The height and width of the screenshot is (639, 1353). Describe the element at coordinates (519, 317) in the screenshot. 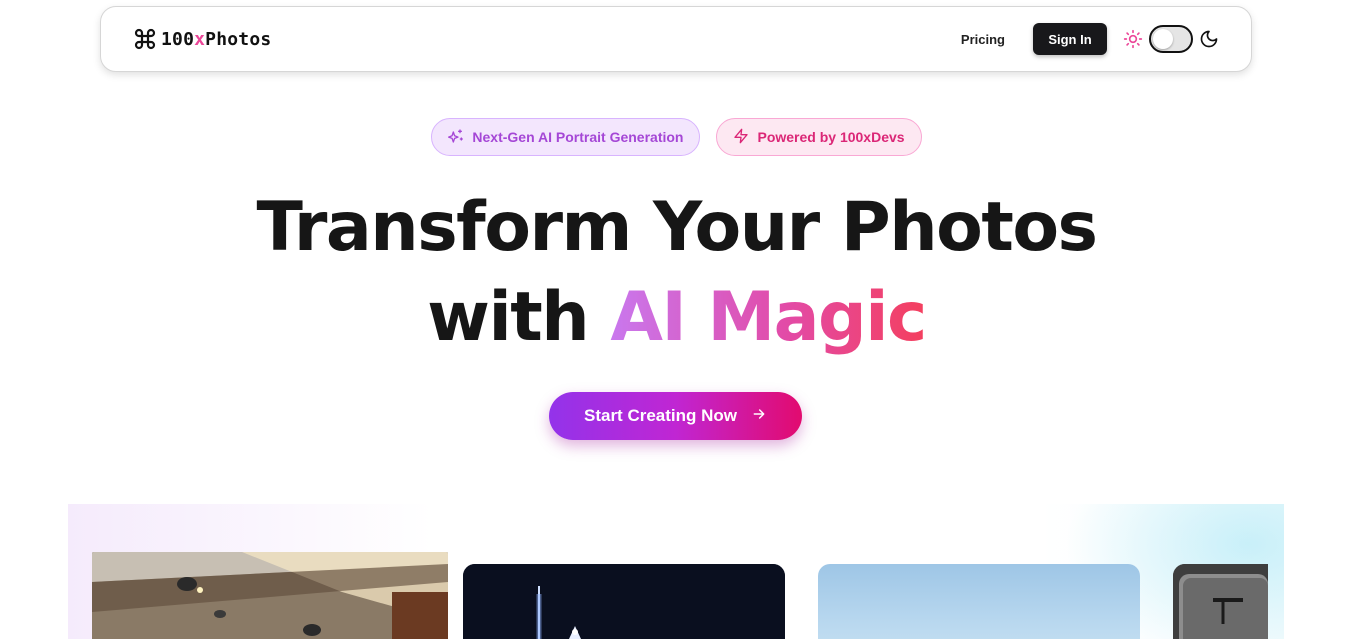

I see `hero-title-plain: with` at that location.